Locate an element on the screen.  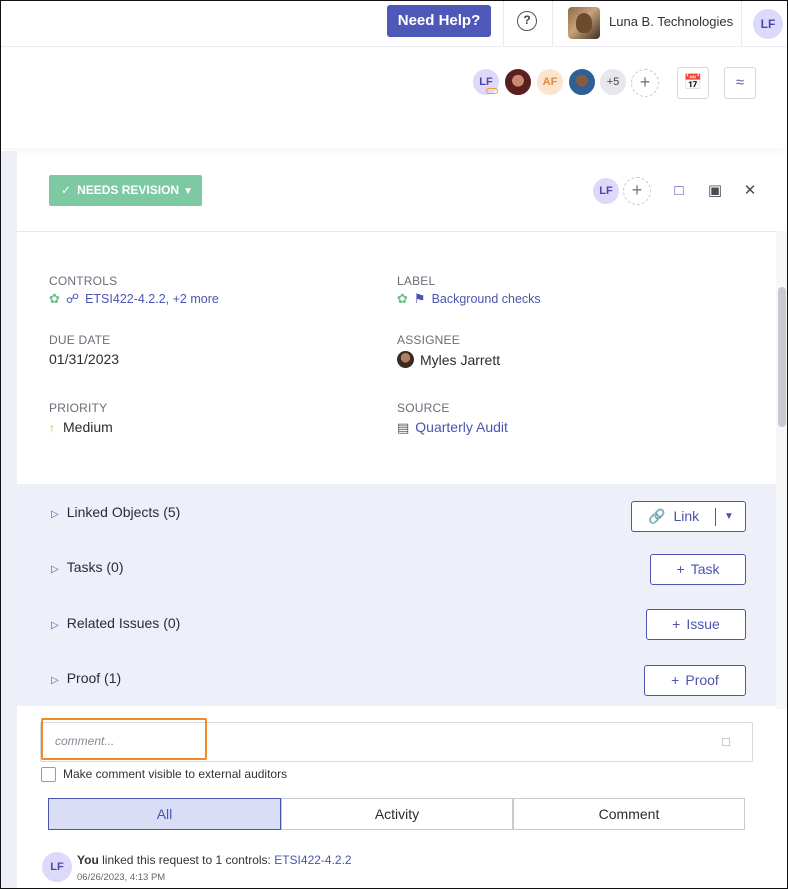
controls-label: CONTROLS is located at coordinates (83, 281).